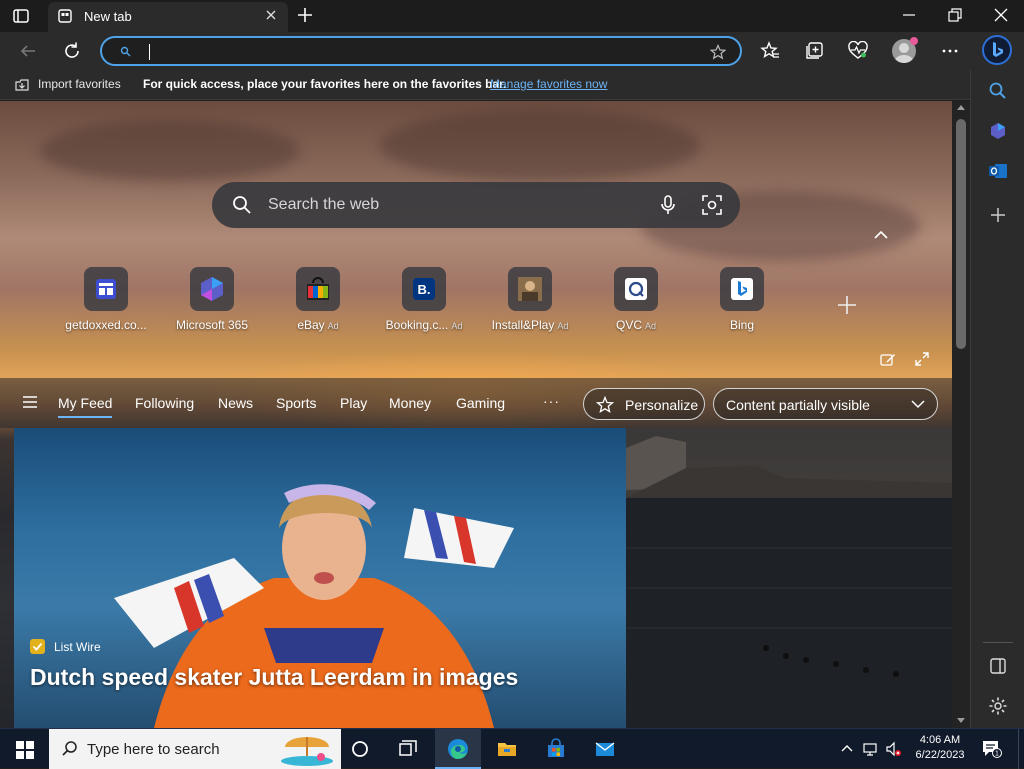 The height and width of the screenshot is (769, 1024). What do you see at coordinates (480, 403) in the screenshot?
I see `feed-tab-gaming: Gaming` at bounding box center [480, 403].